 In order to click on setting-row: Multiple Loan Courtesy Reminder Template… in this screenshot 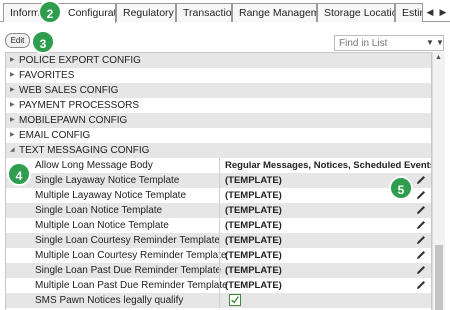, I will do `click(218, 255)`.